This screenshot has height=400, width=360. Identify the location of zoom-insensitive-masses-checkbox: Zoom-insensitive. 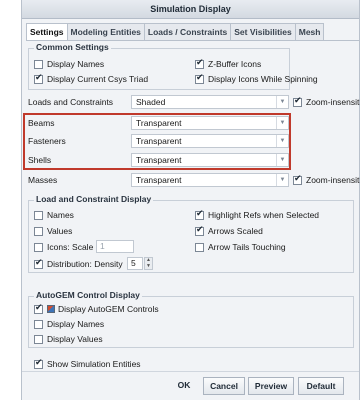
(326, 179).